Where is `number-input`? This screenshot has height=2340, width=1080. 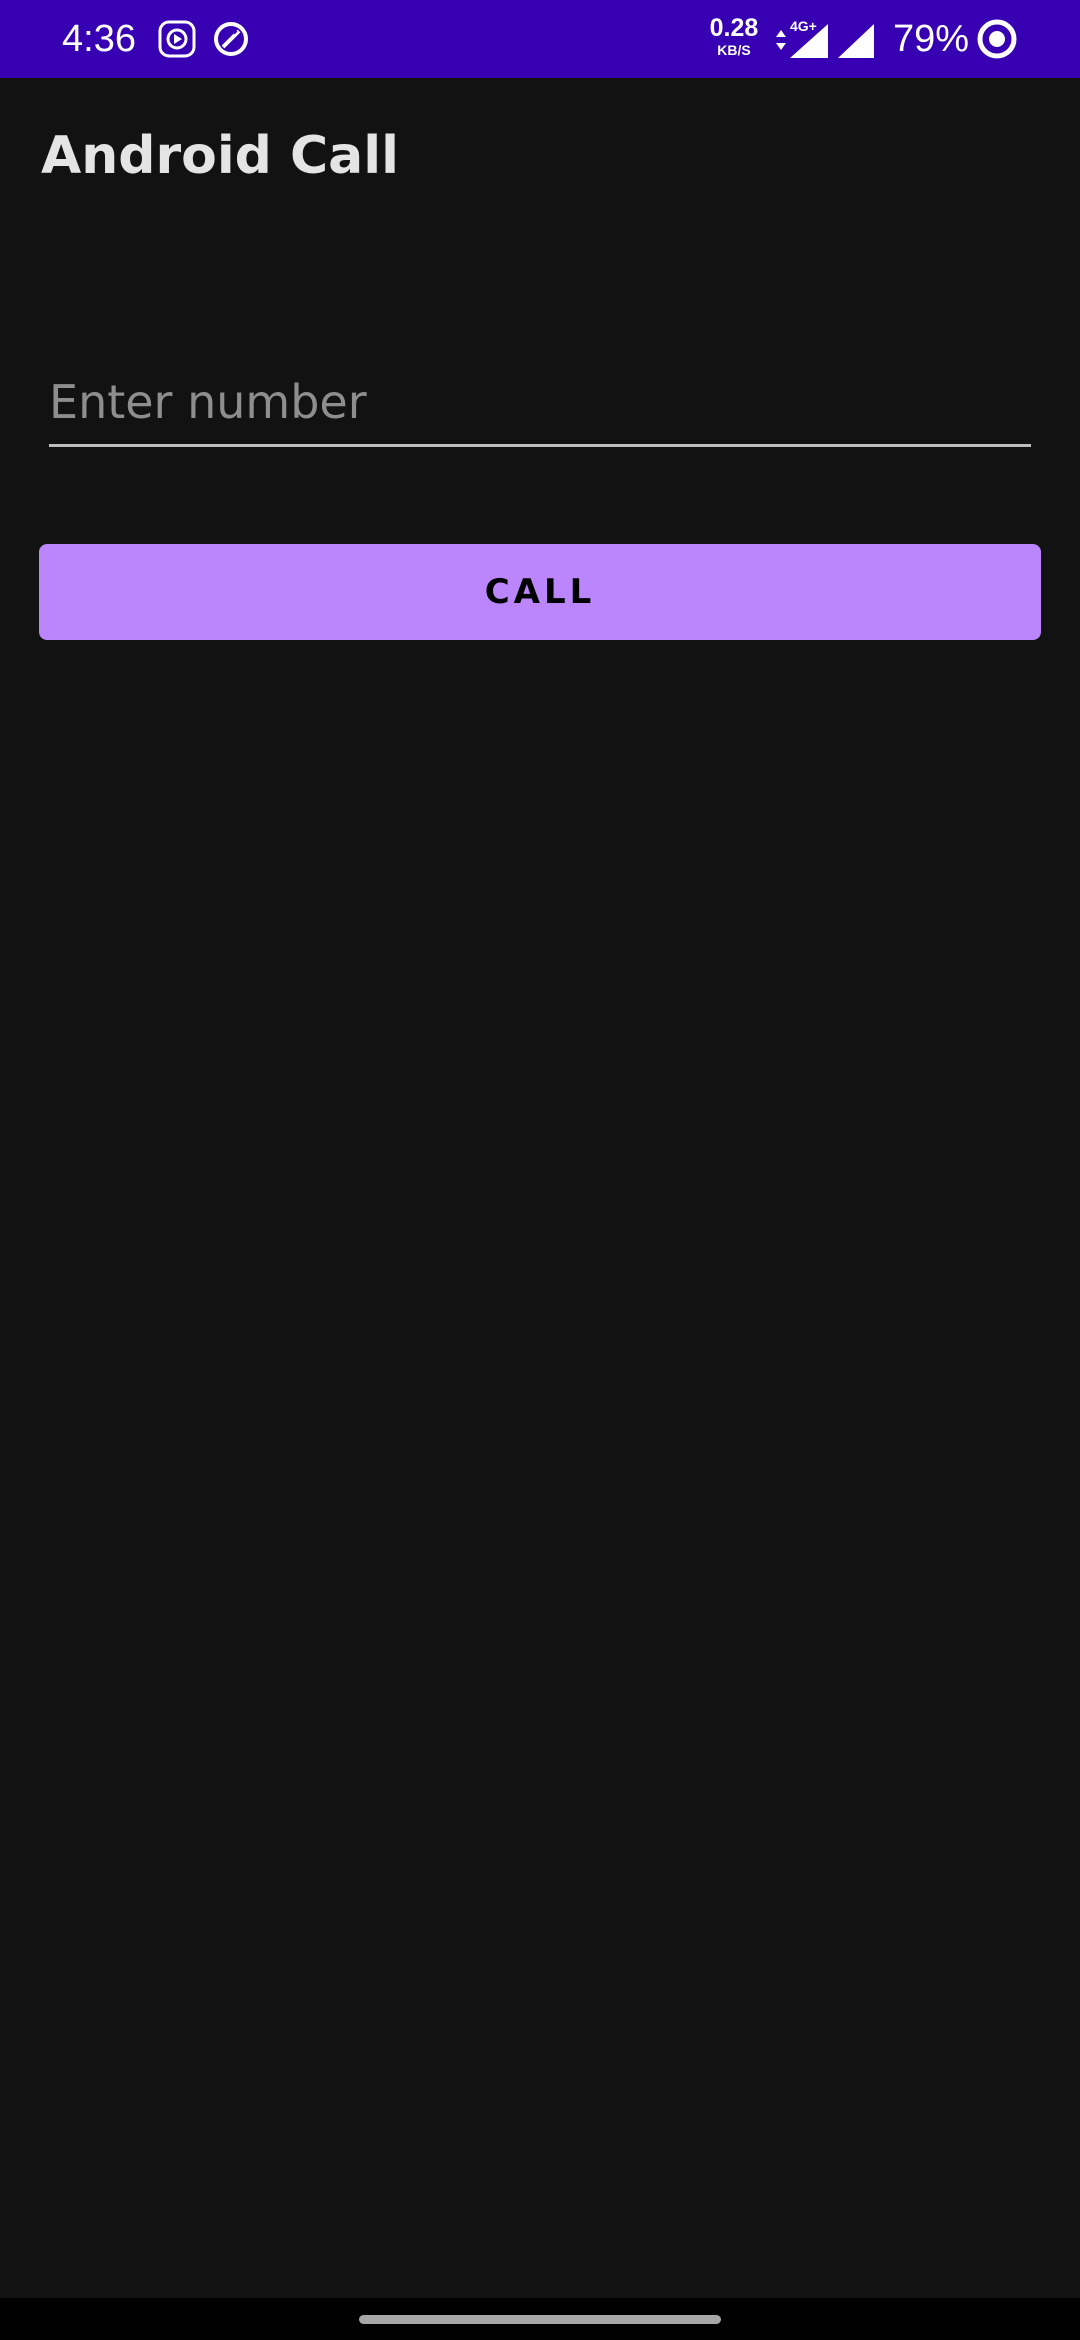 number-input is located at coordinates (540, 402).